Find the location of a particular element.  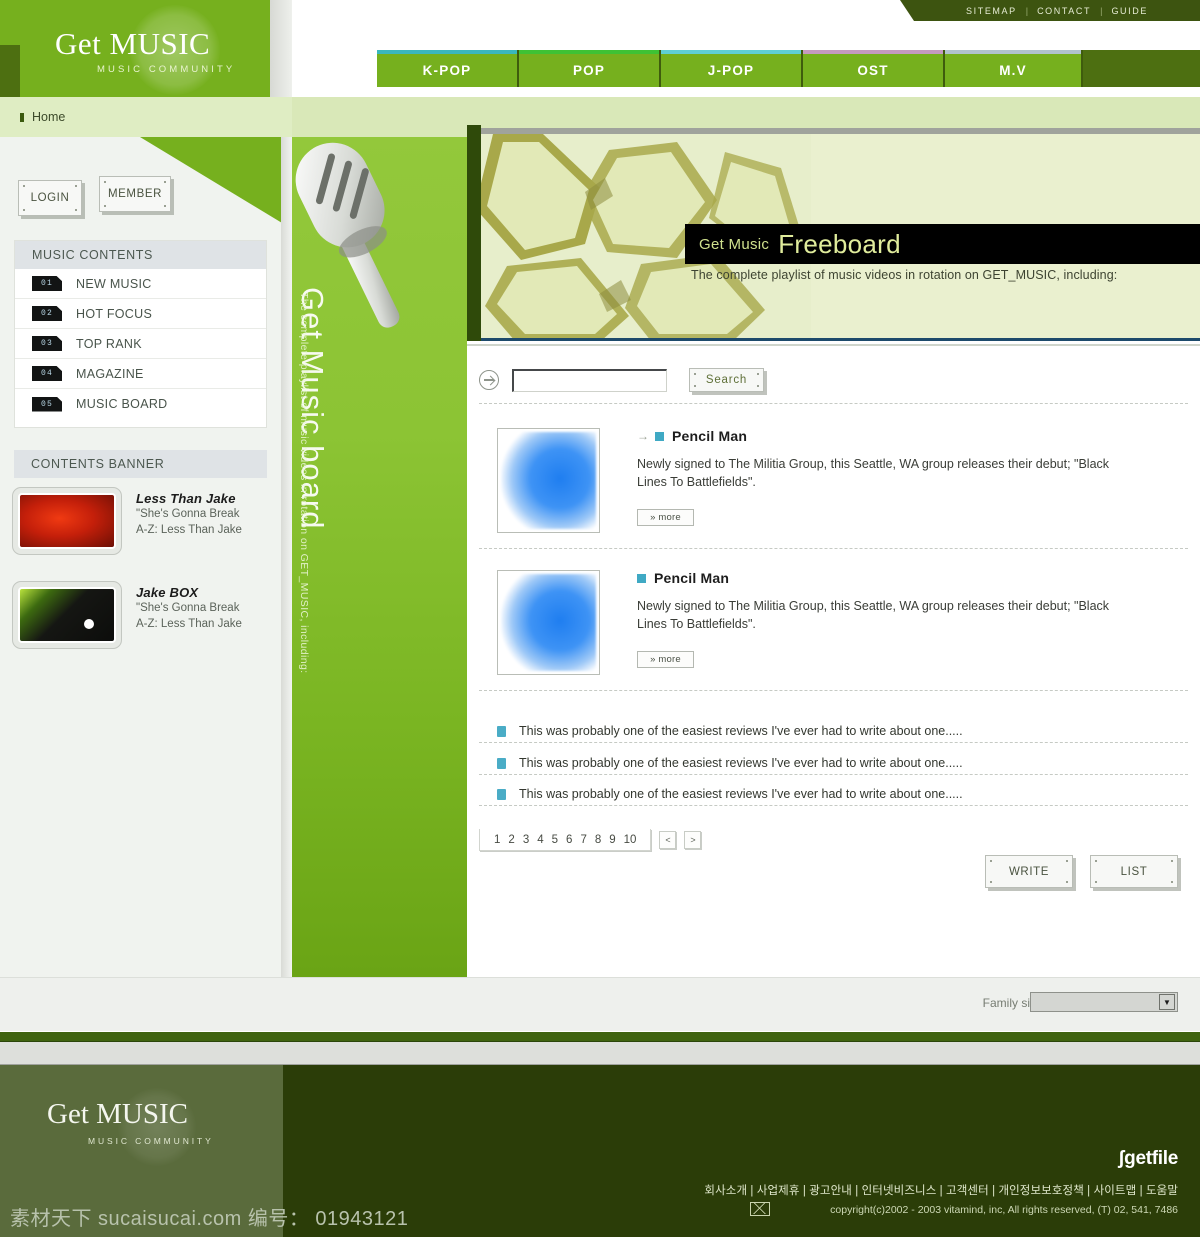

nav-tab-label: POP is located at coordinates (589, 70).